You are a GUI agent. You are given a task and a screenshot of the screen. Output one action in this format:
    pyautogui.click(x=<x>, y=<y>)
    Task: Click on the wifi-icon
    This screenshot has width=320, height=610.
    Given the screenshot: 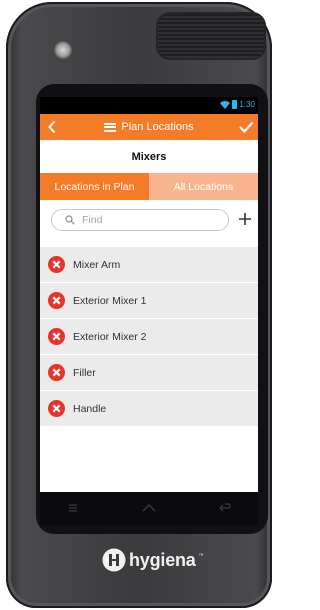 What is the action you would take?
    pyautogui.click(x=225, y=104)
    